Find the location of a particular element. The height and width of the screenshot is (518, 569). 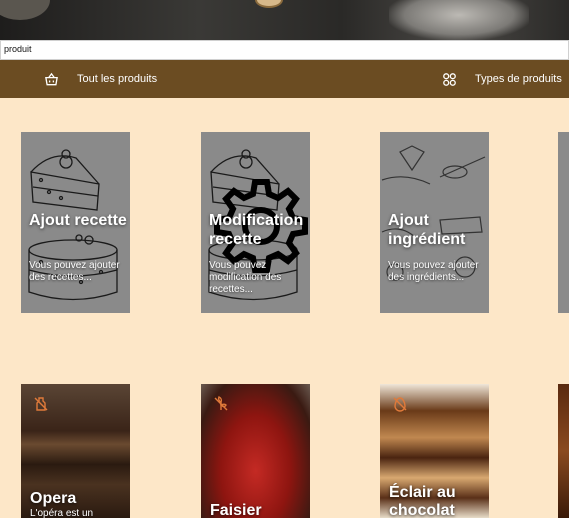

search-input: produit is located at coordinates (284, 50).